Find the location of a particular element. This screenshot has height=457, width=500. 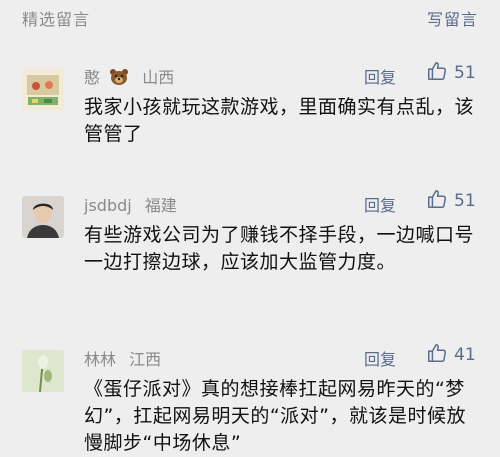

like-count: 41 is located at coordinates (465, 355).